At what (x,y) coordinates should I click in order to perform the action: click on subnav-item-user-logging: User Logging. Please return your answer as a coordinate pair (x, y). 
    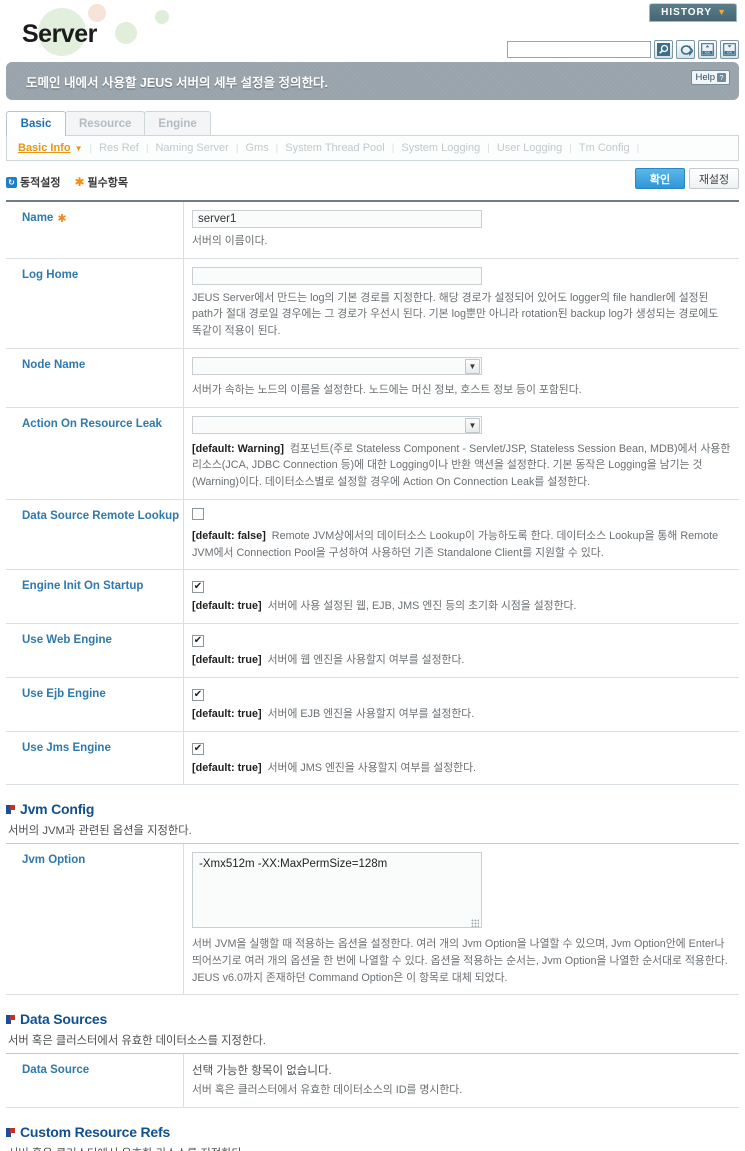
    Looking at the image, I should click on (529, 148).